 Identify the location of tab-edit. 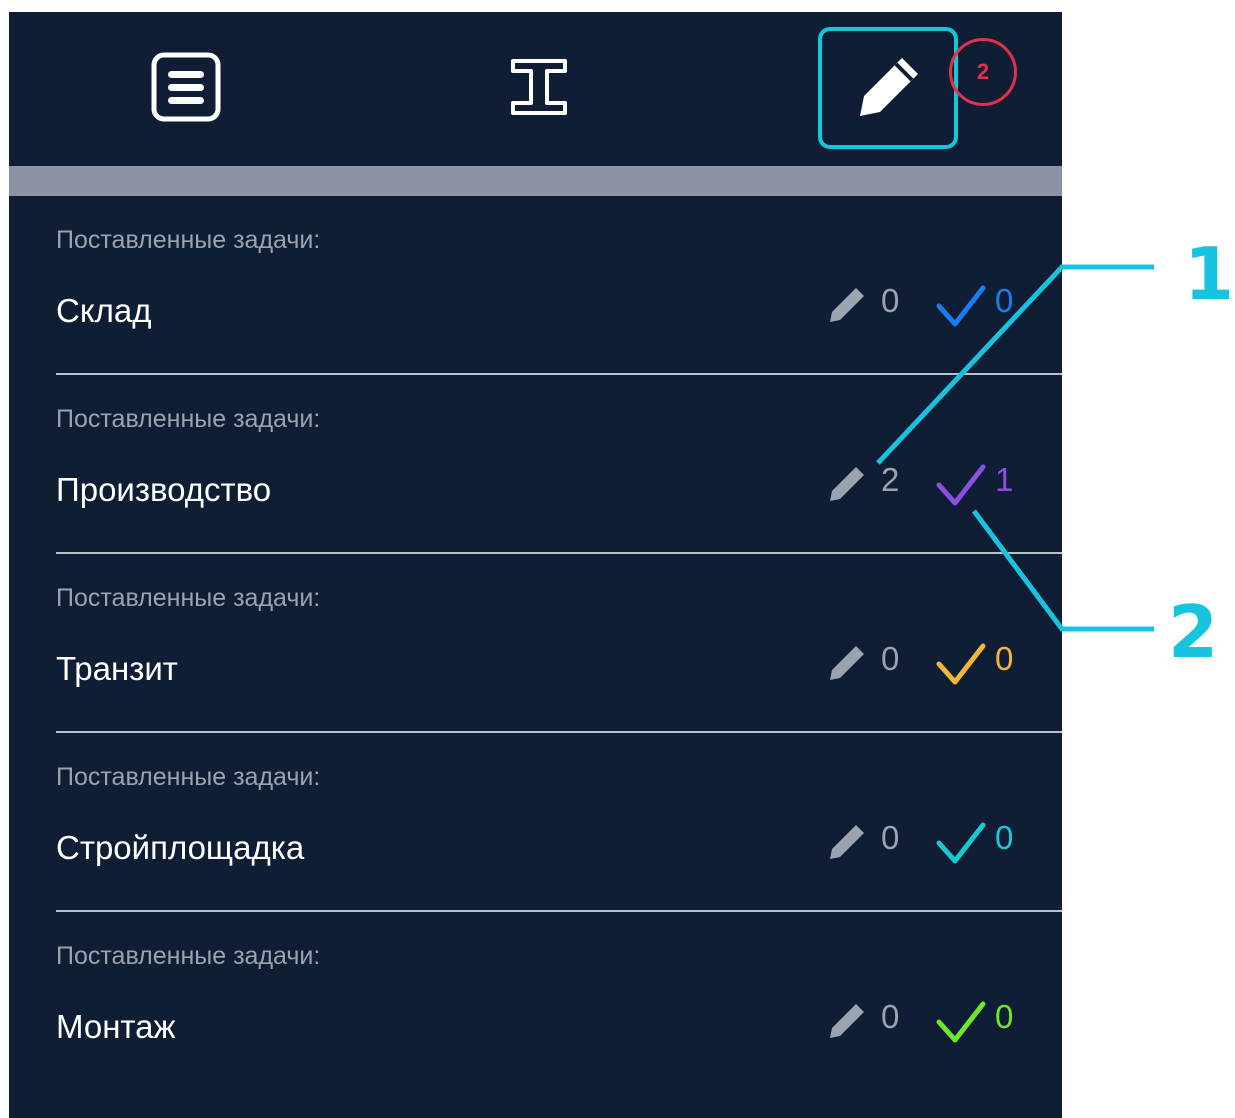
(888, 88).